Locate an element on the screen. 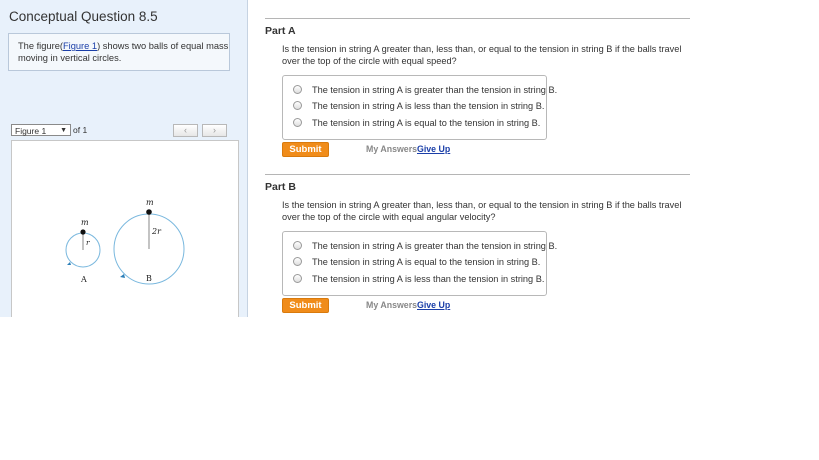  question-title: Conceptual Question 8.5 is located at coordinates (83, 16).